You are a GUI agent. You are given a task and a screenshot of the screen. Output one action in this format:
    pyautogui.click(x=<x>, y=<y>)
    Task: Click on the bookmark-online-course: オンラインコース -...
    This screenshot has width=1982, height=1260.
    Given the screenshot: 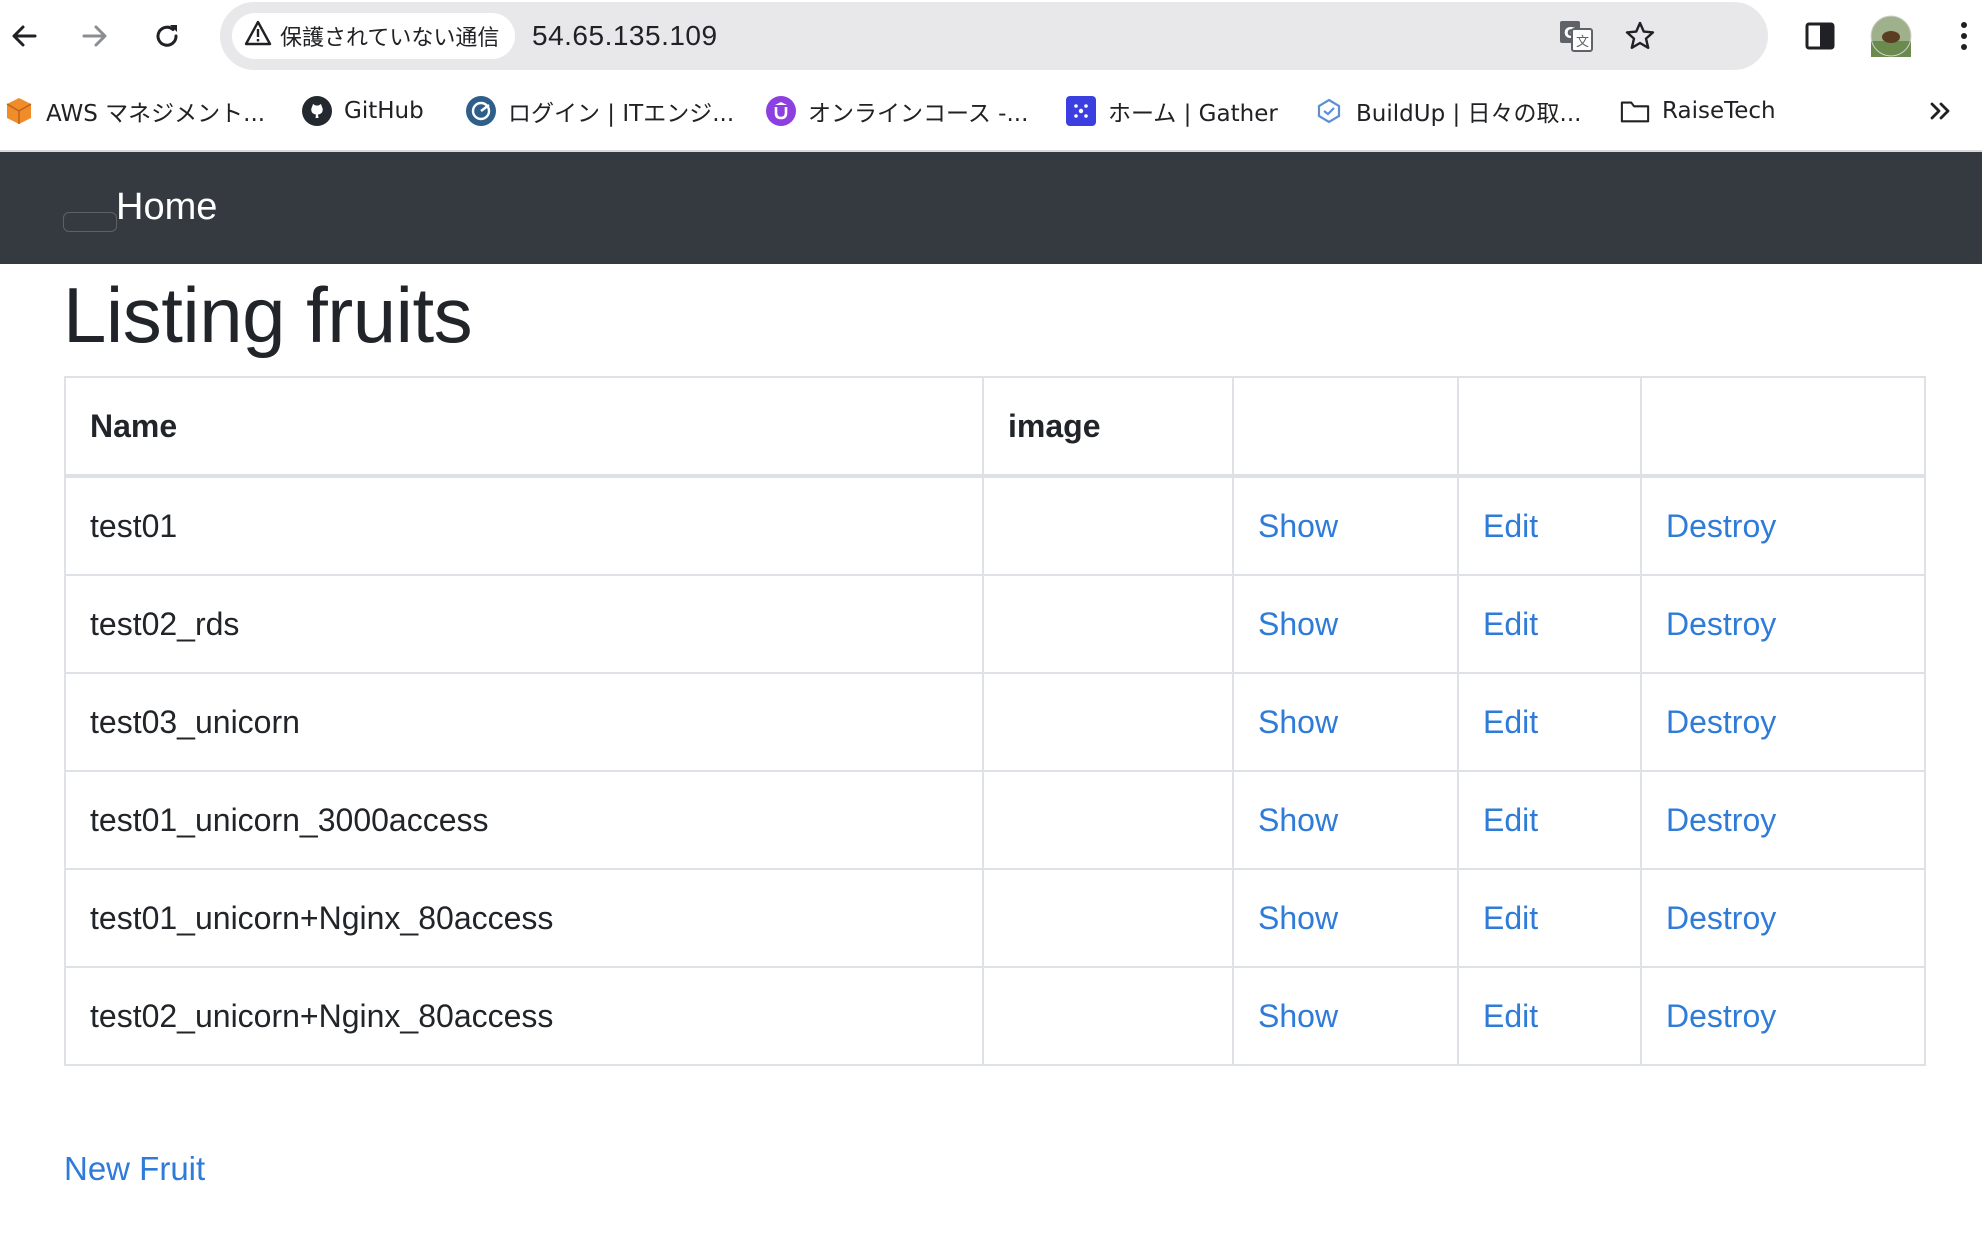 What is the action you would take?
    pyautogui.click(x=897, y=111)
    